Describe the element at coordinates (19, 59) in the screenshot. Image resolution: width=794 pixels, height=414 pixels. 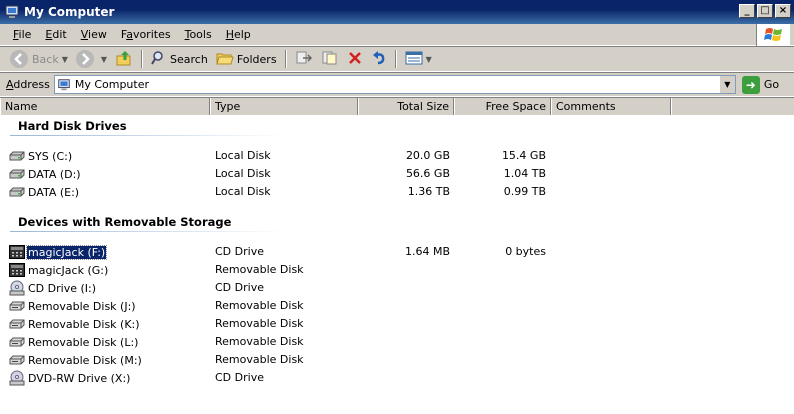
I see `back-arrow-icon` at that location.